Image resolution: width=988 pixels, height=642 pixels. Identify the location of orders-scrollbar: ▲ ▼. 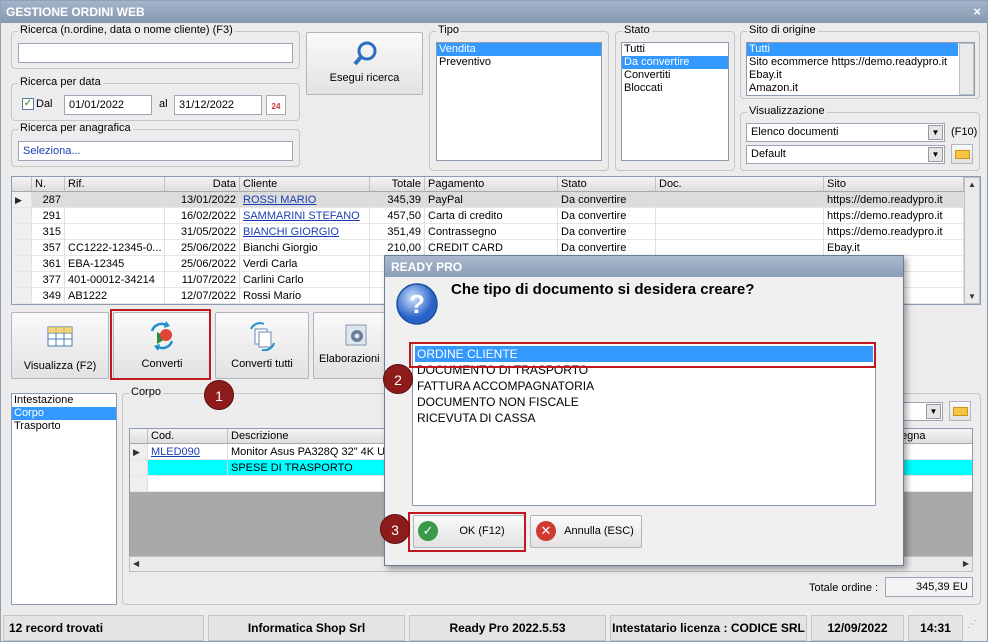
(972, 240).